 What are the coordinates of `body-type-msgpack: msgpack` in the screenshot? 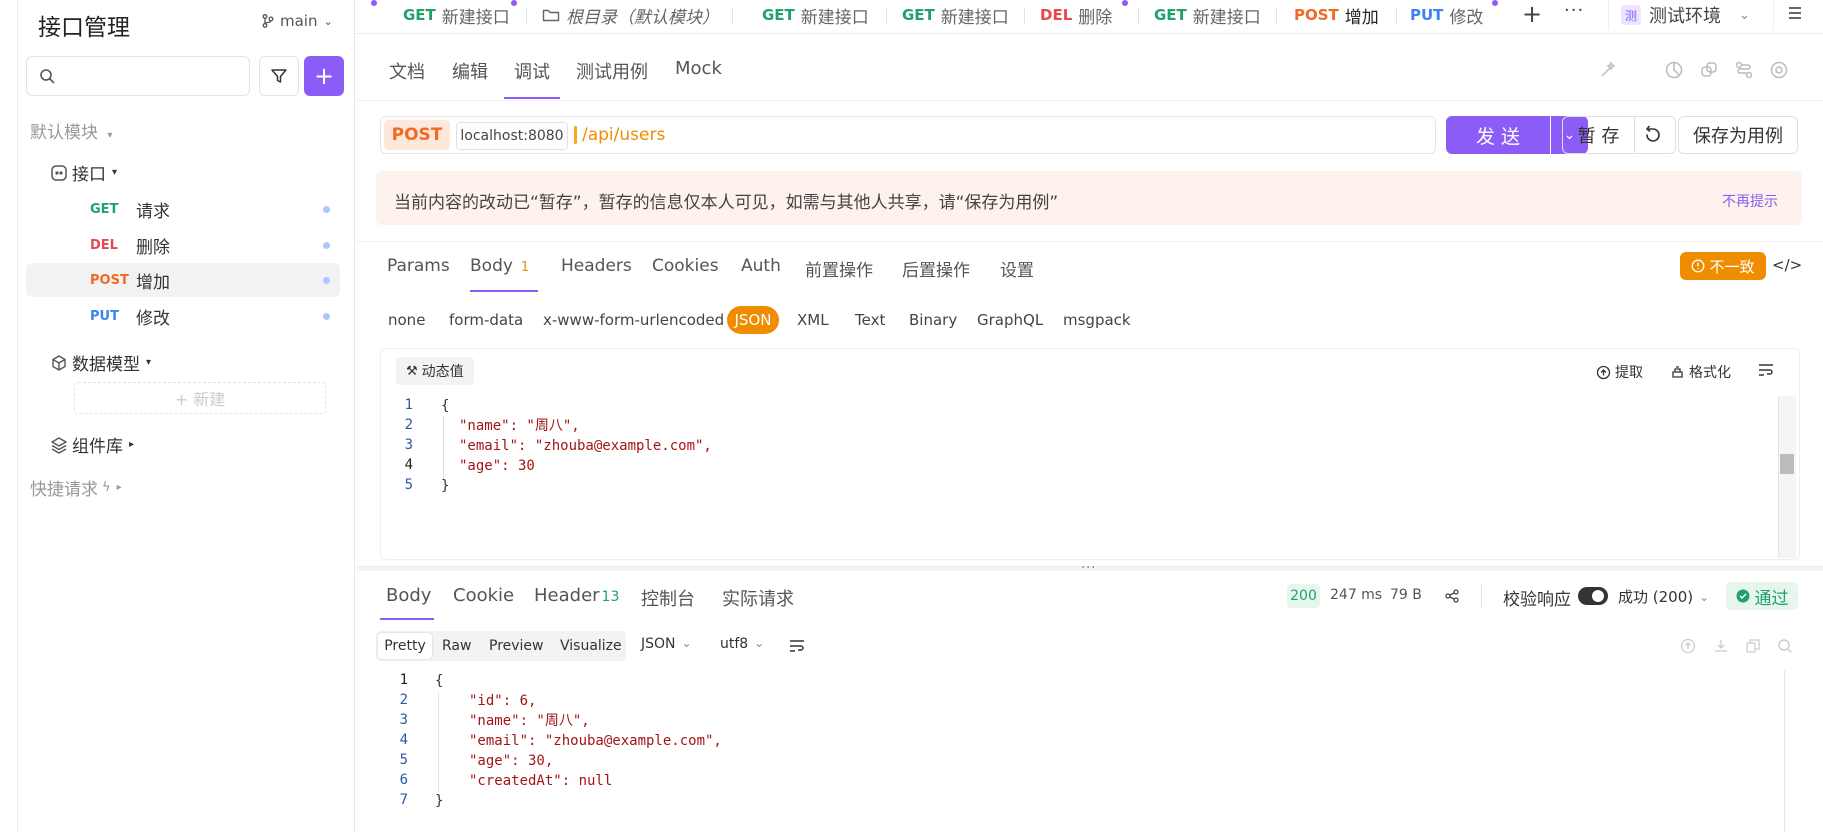 It's located at (1097, 320).